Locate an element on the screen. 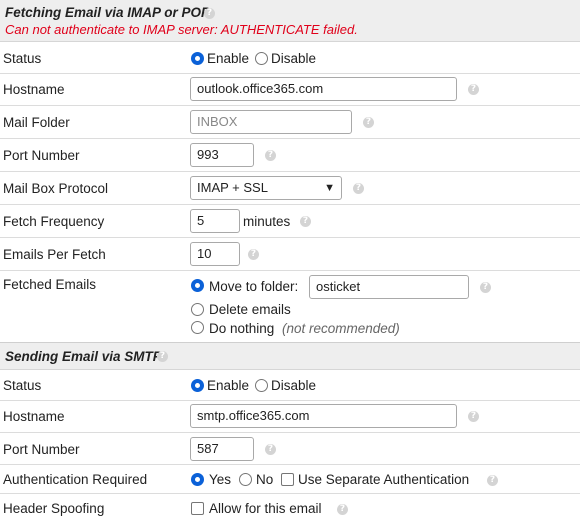 This screenshot has height=521, width=580. smtp-status-enable-label: Enable is located at coordinates (228, 385).